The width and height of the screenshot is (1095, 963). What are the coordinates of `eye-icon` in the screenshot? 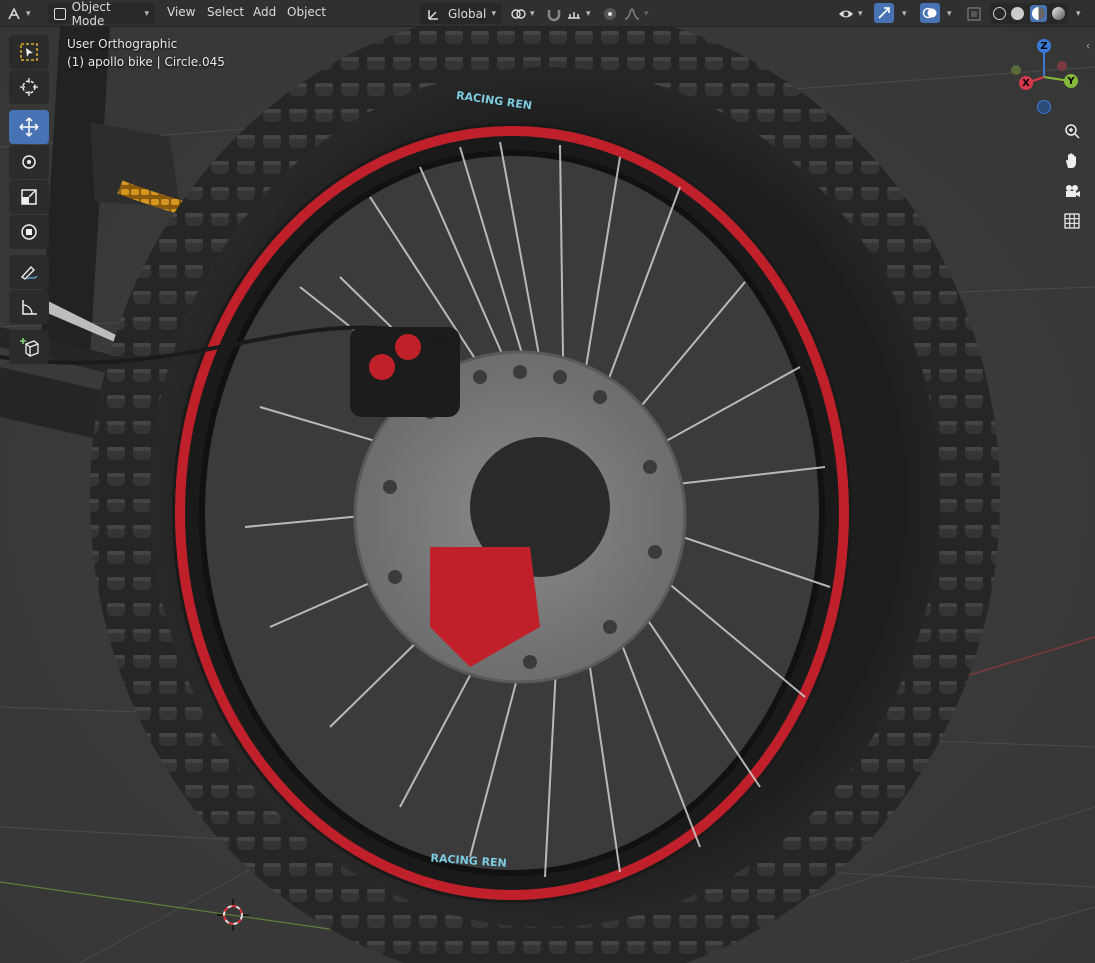 It's located at (846, 13).